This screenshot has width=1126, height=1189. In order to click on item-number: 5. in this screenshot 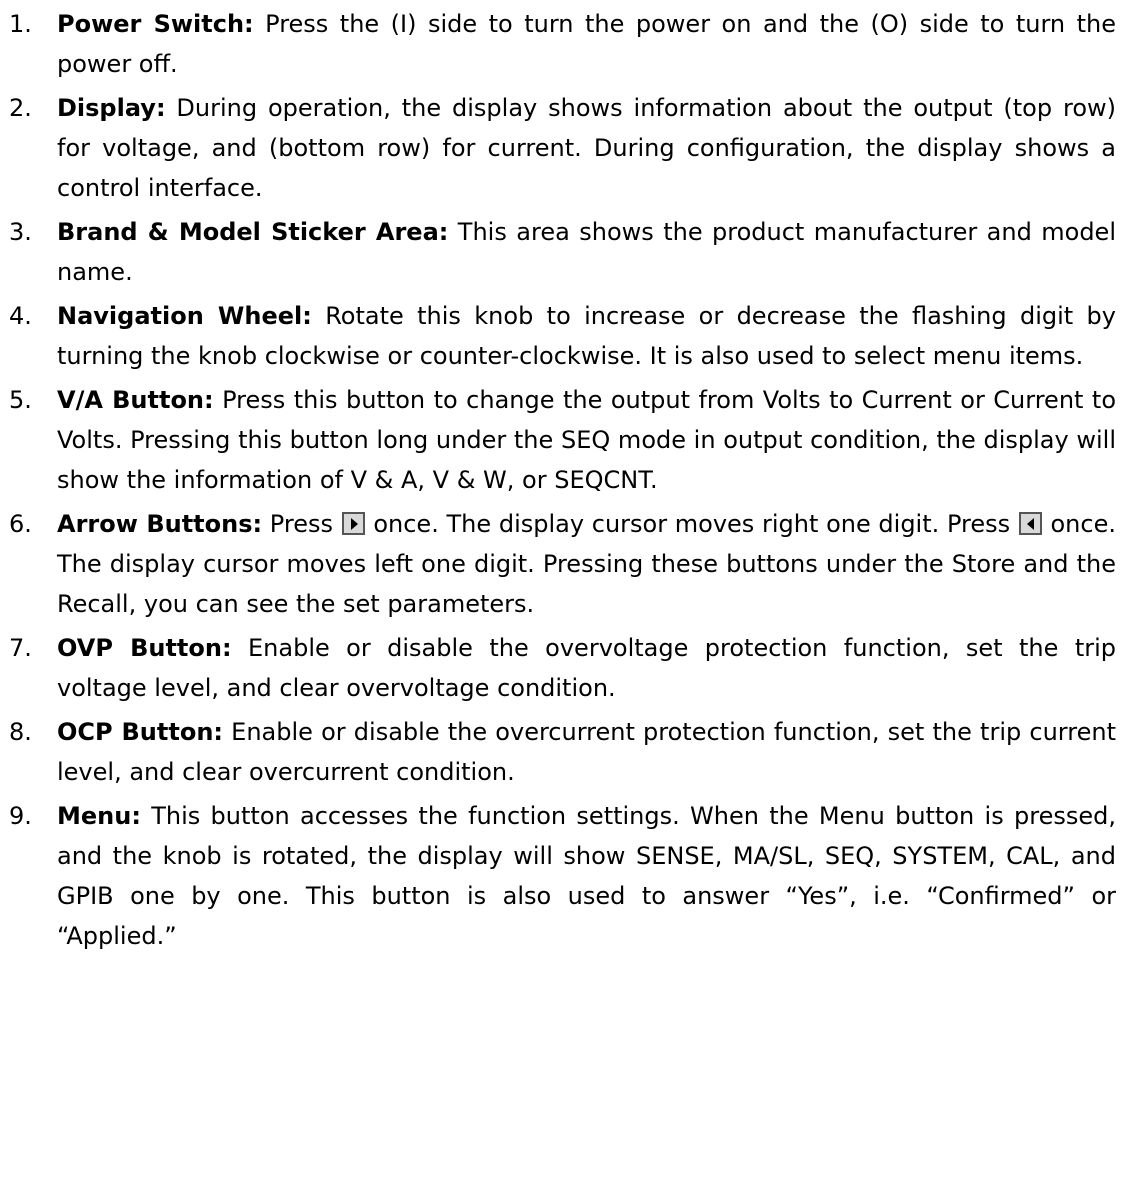, I will do `click(20, 400)`.